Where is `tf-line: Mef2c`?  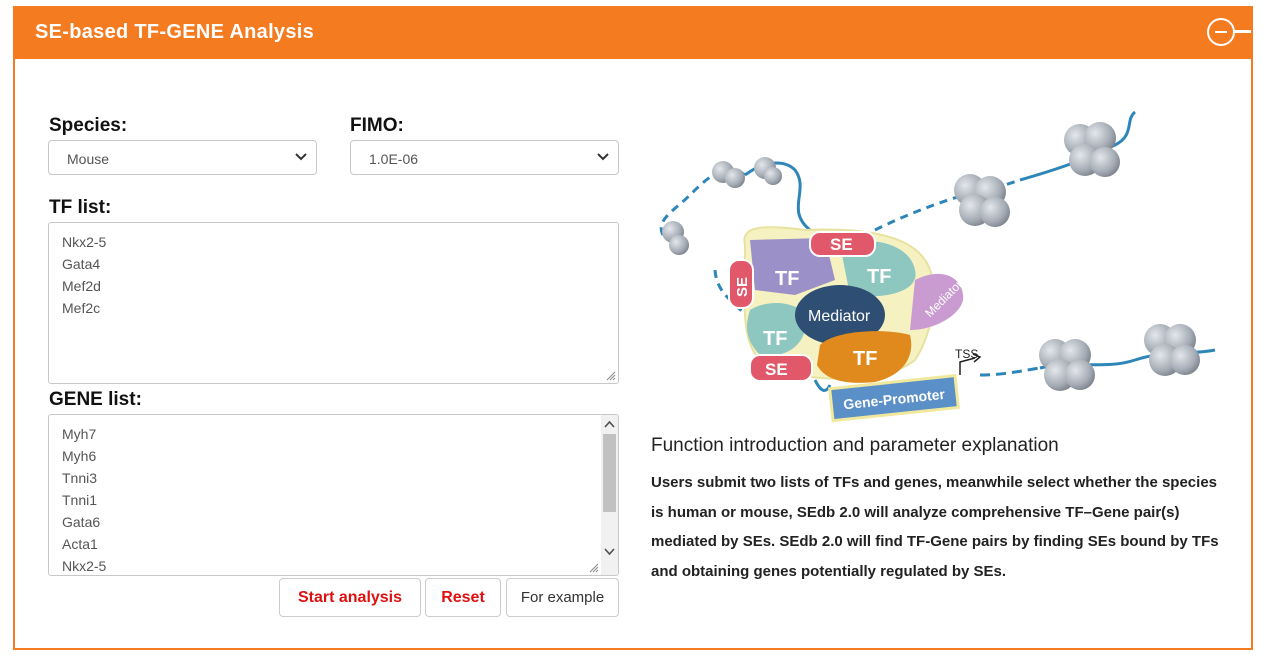 tf-line: Mef2c is located at coordinates (81, 308).